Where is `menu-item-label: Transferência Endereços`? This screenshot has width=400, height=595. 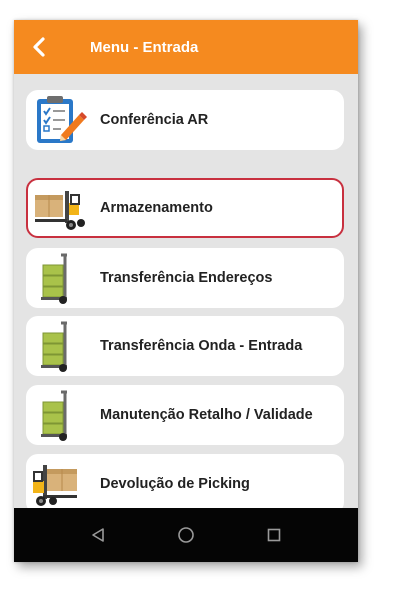 menu-item-label: Transferência Endereços is located at coordinates (186, 278).